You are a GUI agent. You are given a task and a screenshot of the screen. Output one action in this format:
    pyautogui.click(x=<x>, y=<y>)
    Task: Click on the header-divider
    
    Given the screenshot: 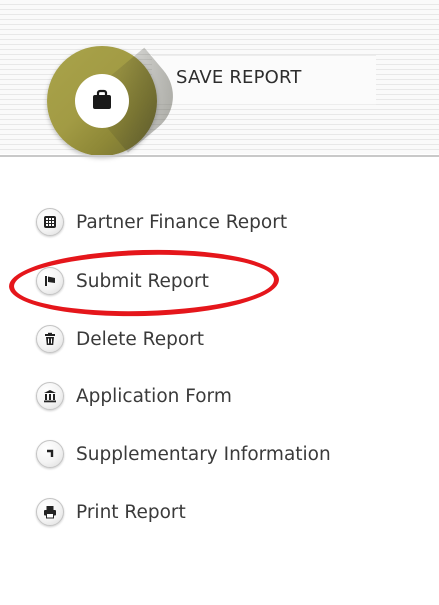 What is the action you would take?
    pyautogui.click(x=219, y=156)
    